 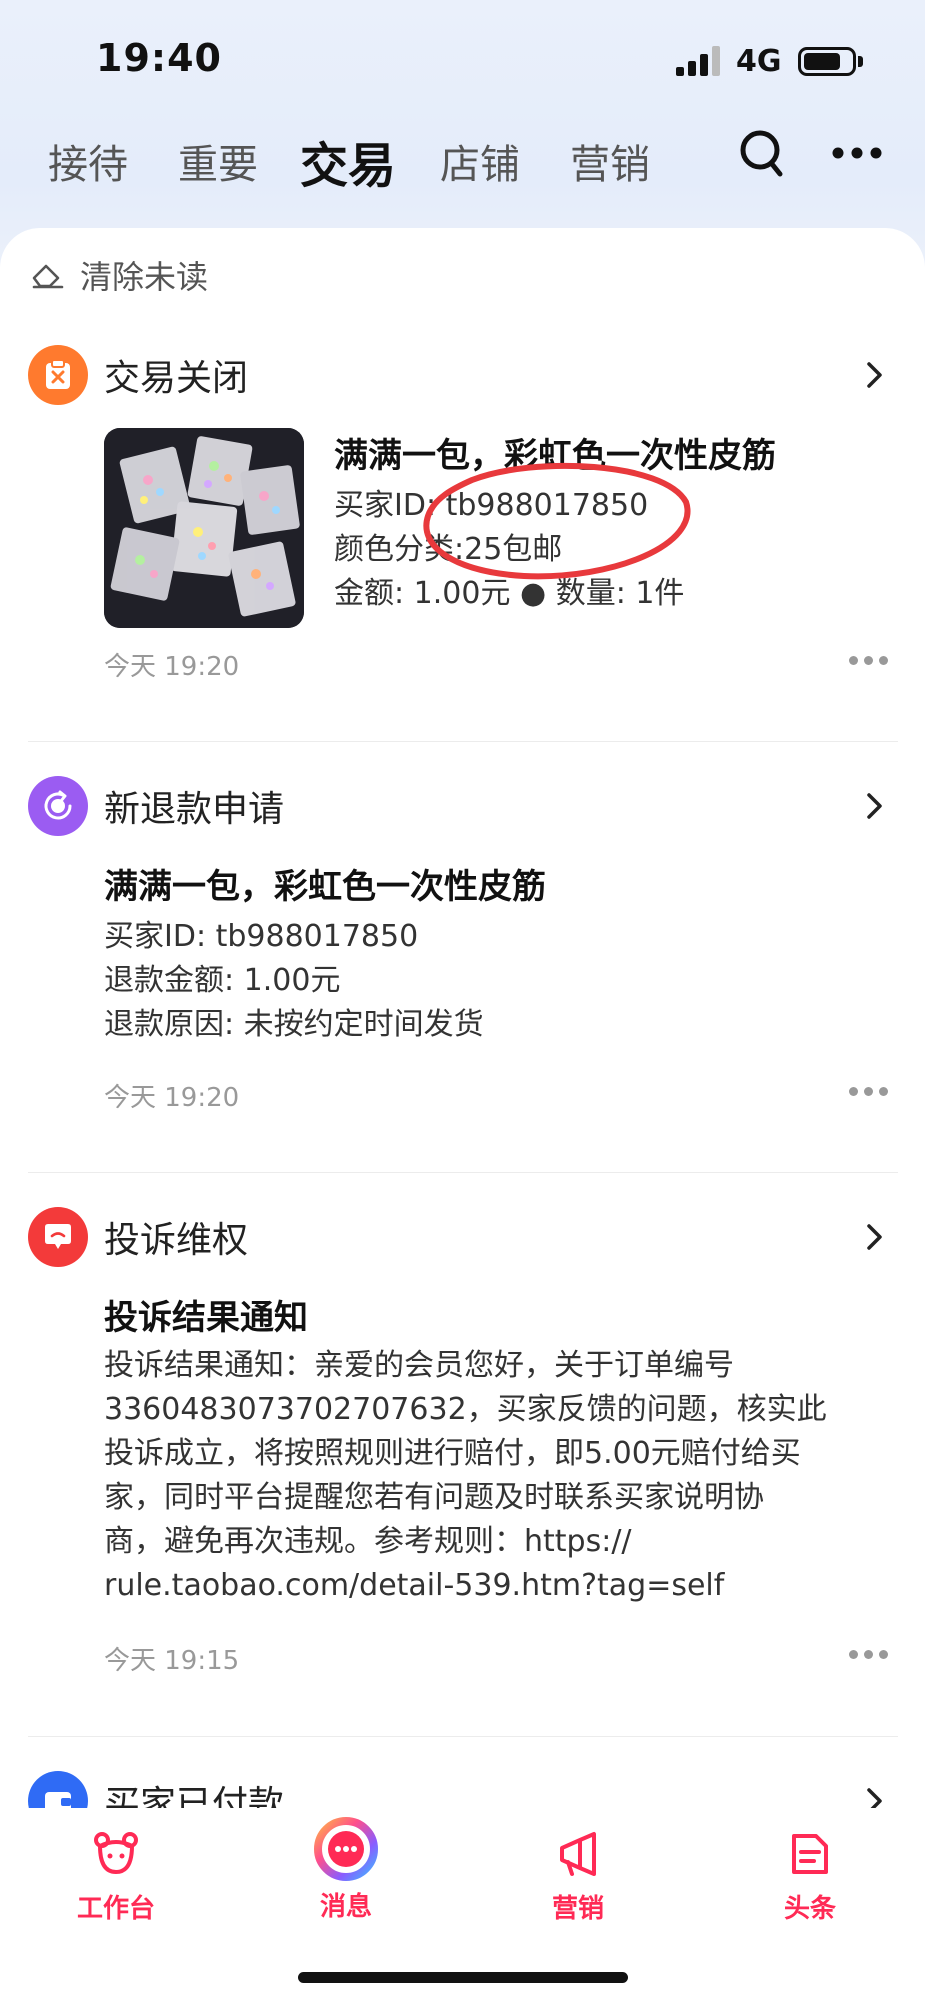 I want to click on complaint-text-line: 商，避免再次违规。参考规则：https://, so click(x=368, y=1541).